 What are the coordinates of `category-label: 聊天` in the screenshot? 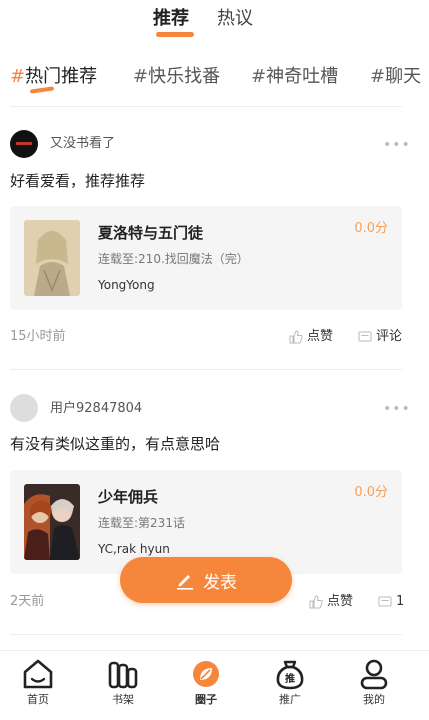 It's located at (403, 76).